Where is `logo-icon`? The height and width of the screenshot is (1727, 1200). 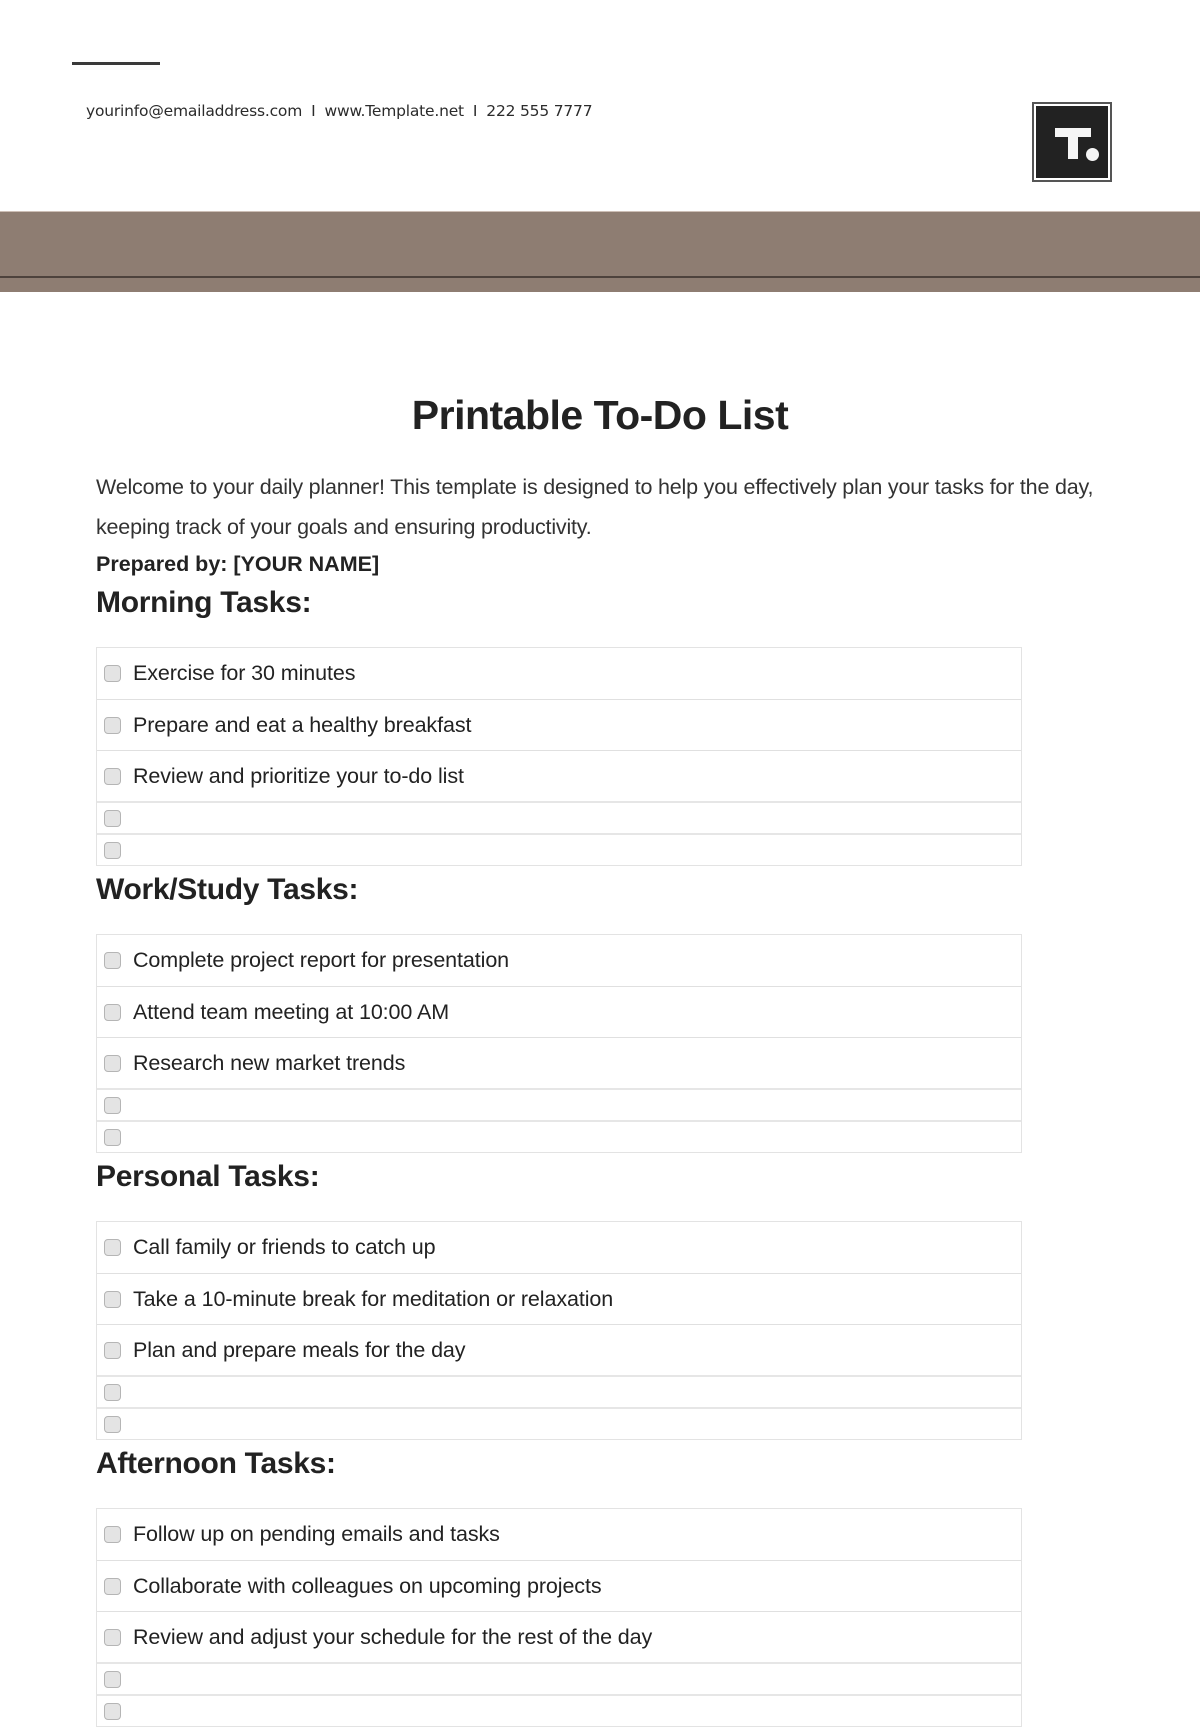 logo-icon is located at coordinates (1072, 142).